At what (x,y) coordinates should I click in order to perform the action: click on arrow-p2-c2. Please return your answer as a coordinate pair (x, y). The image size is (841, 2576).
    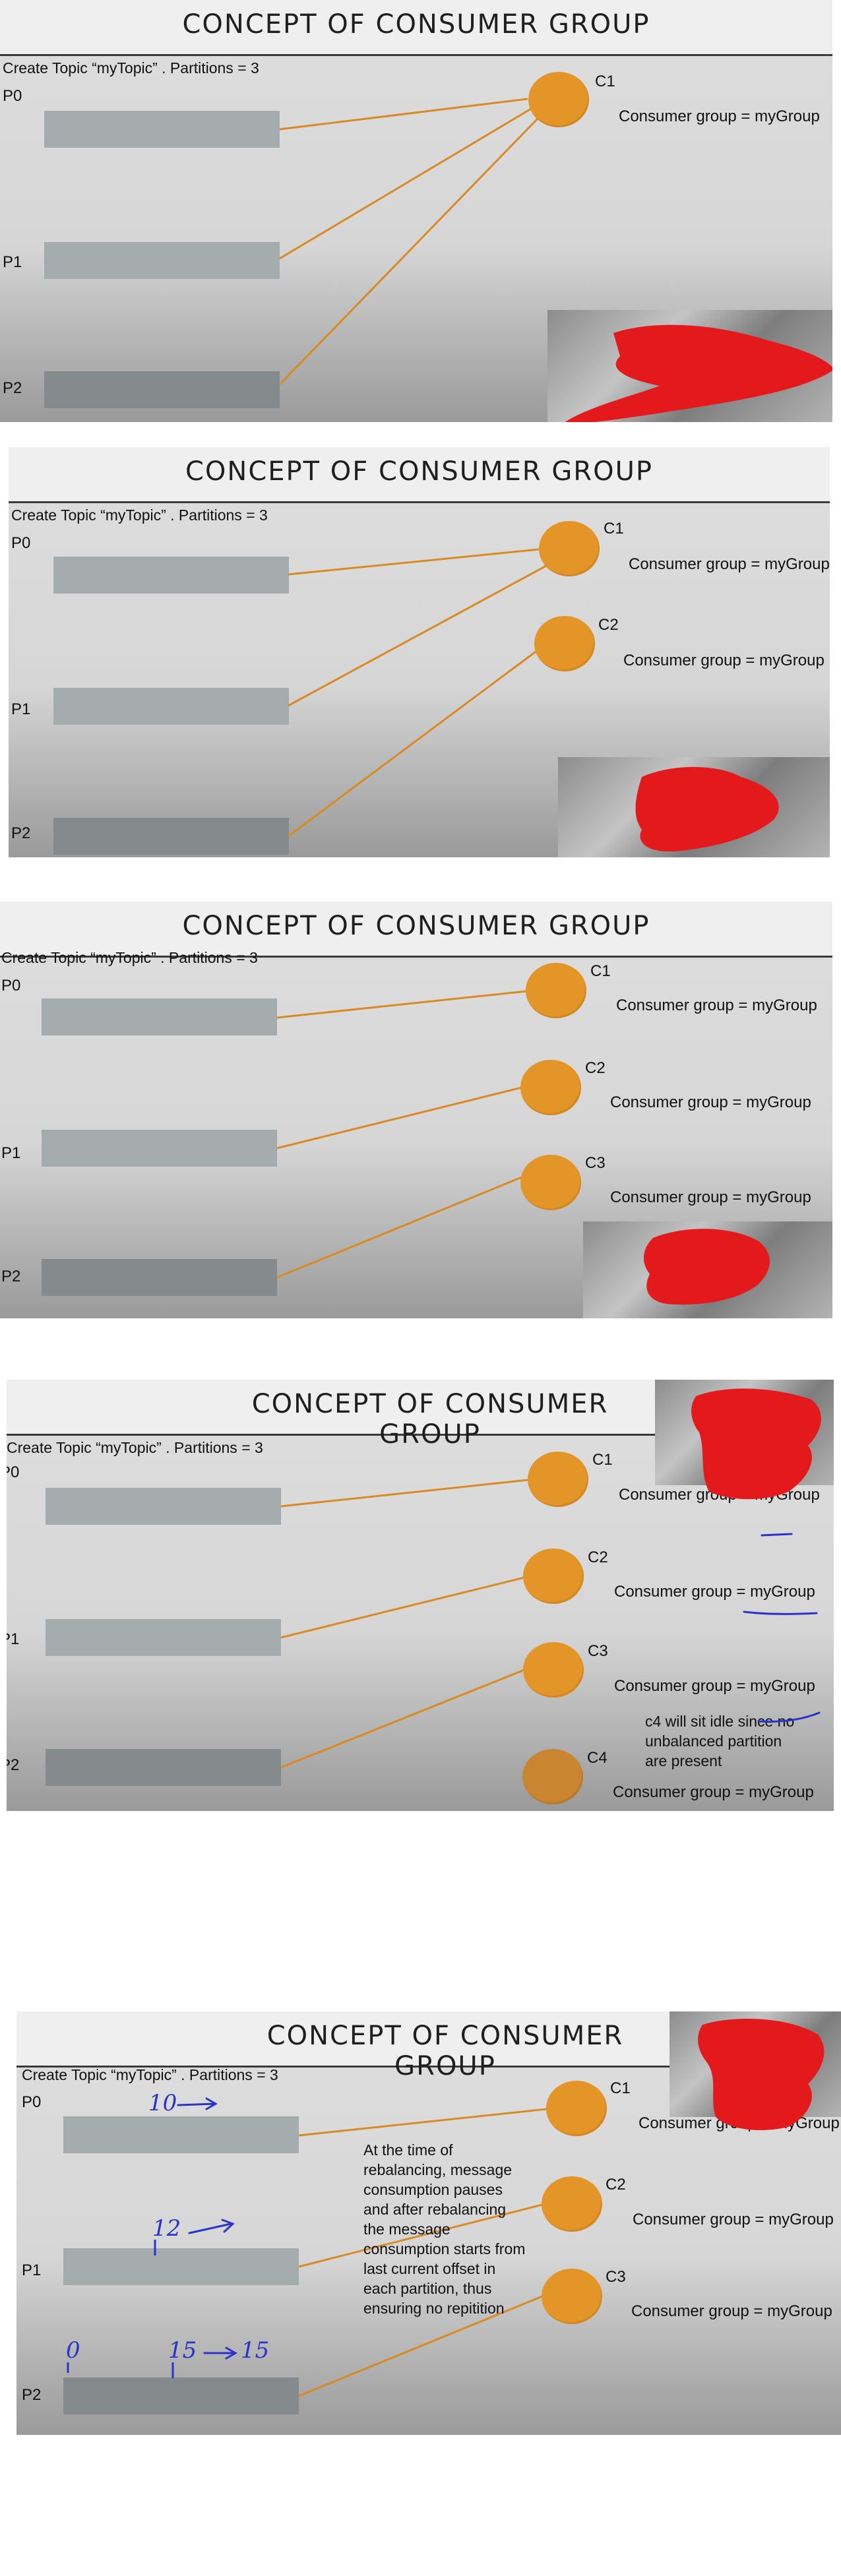
    Looking at the image, I should click on (415, 742).